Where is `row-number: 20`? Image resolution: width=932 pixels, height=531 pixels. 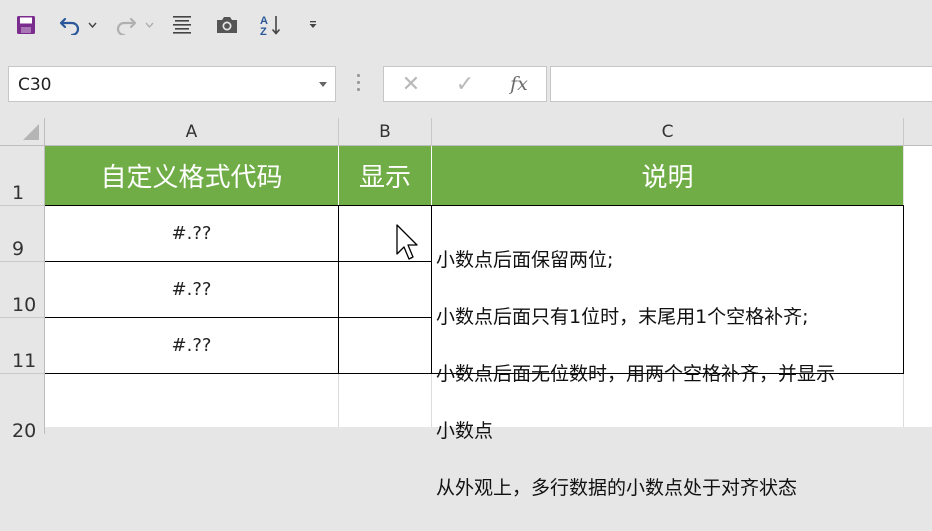
row-number: 20 is located at coordinates (24, 431).